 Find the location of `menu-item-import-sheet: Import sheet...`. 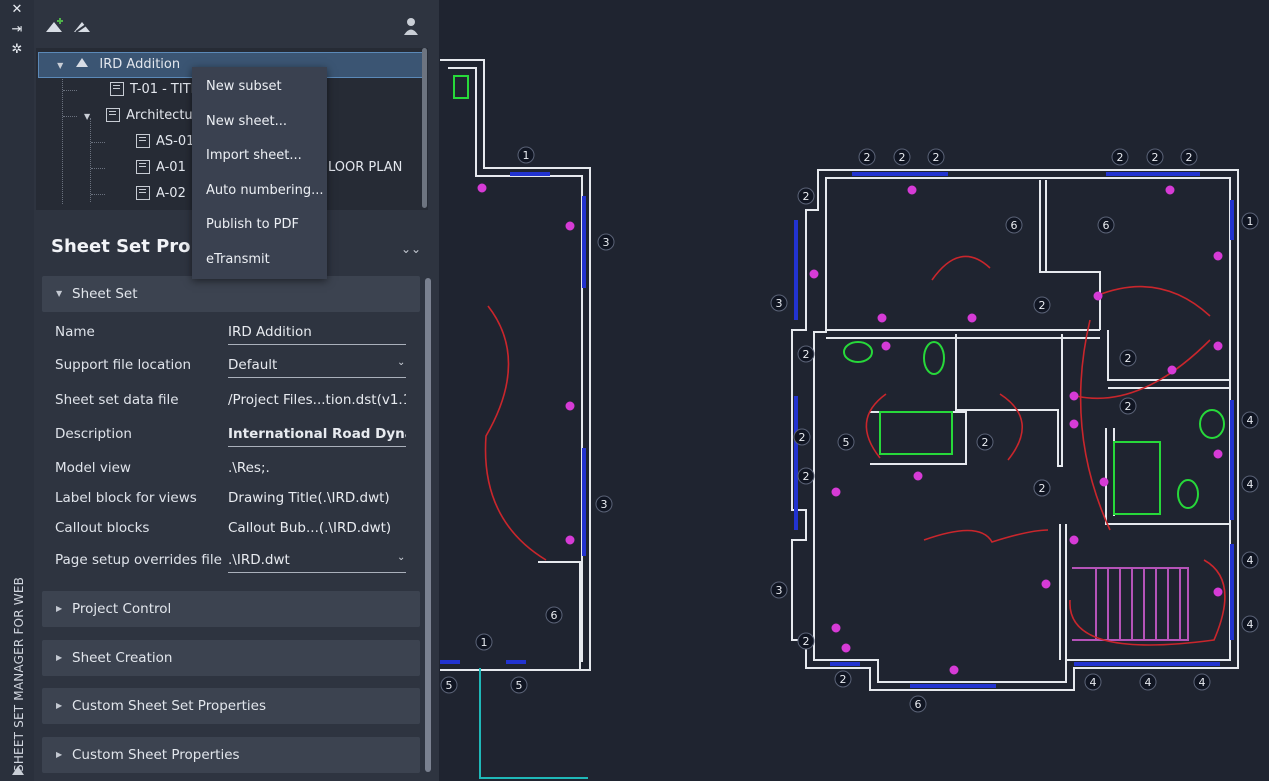

menu-item-import-sheet: Import sheet... is located at coordinates (254, 155).